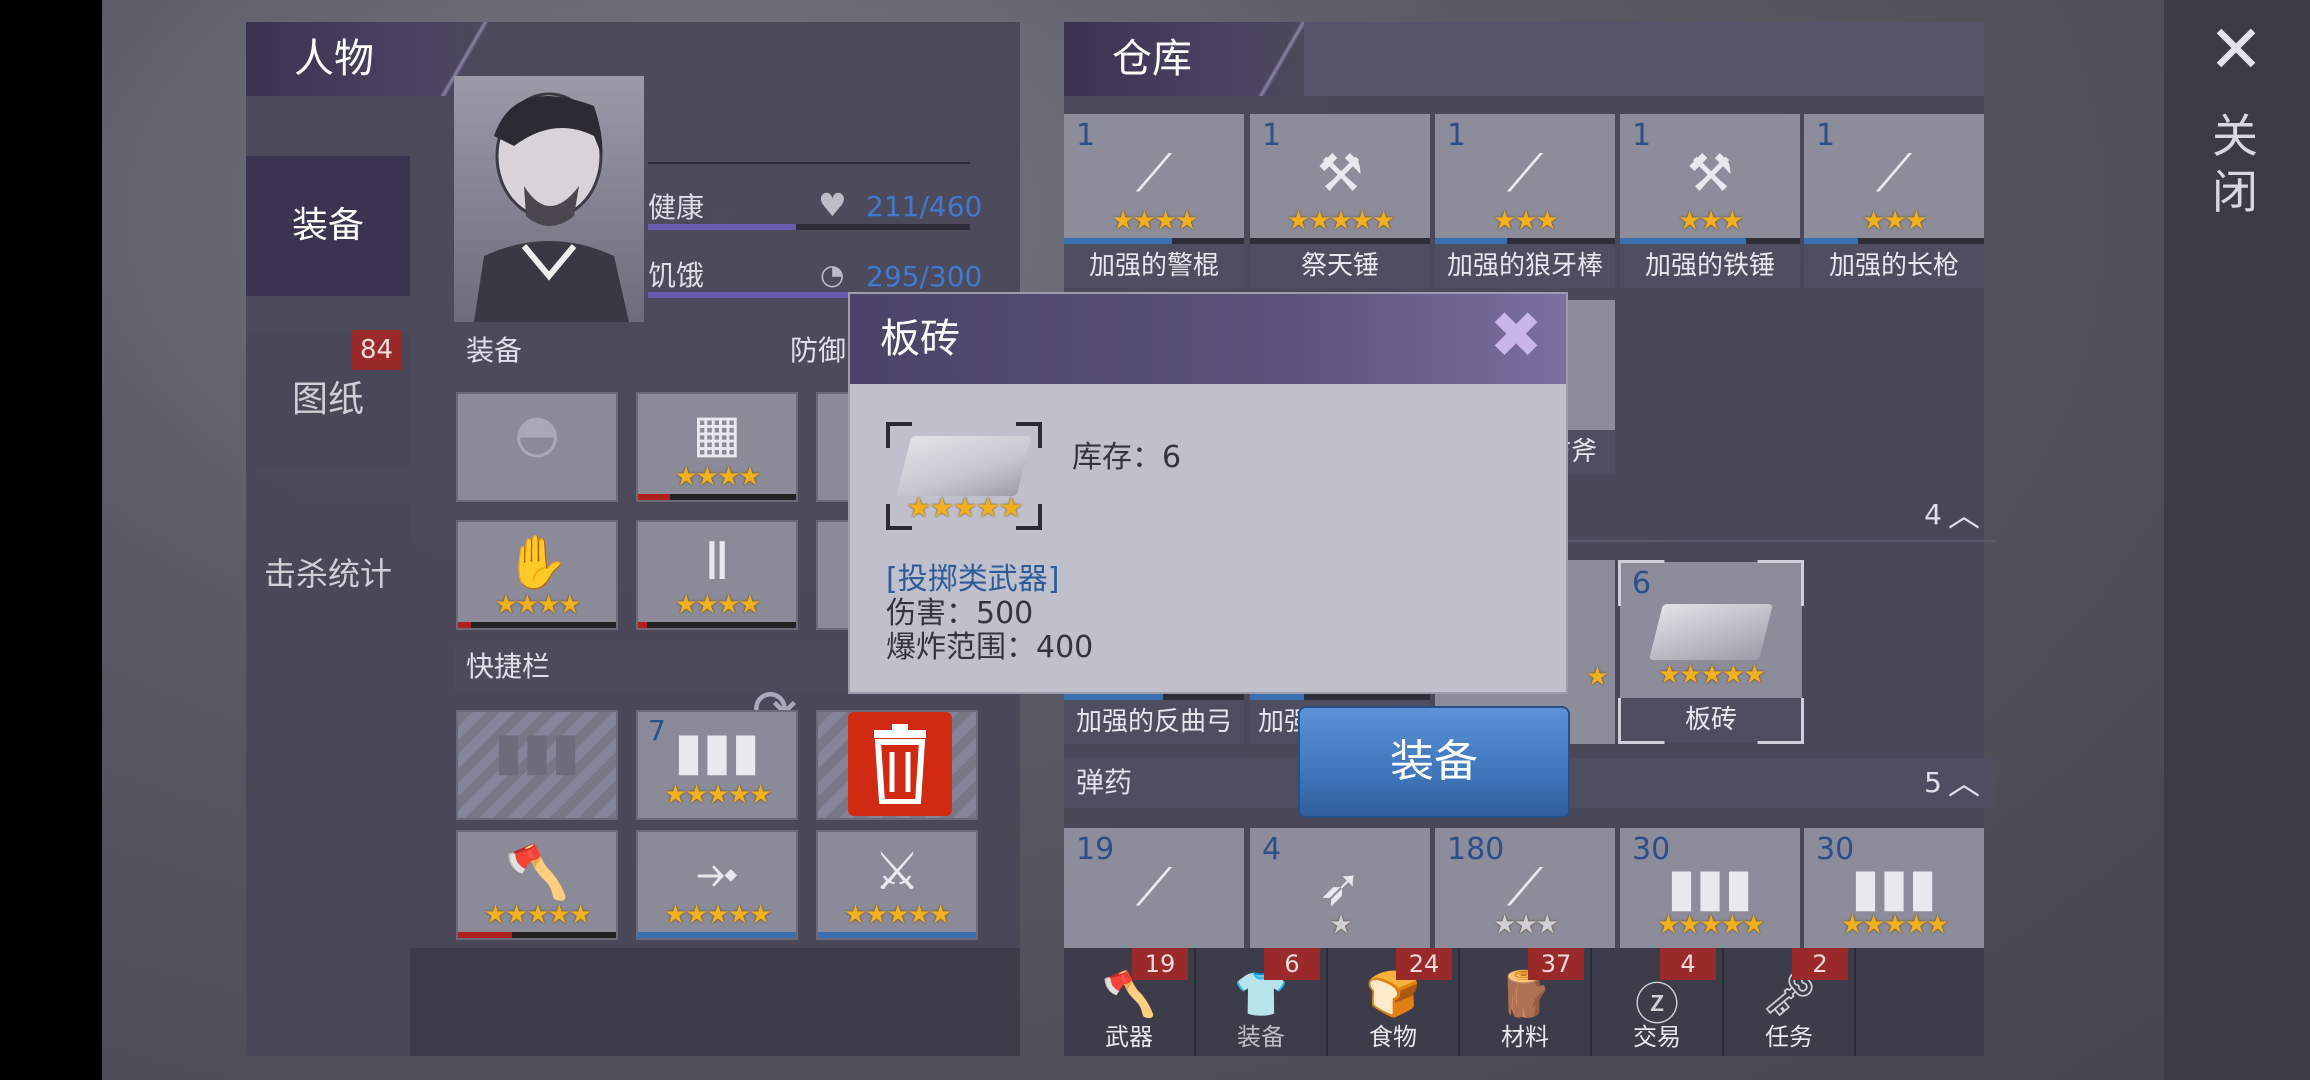 The height and width of the screenshot is (1080, 2310). What do you see at coordinates (1526, 925) in the screenshot?
I see `ammo-item-3-stars: ★★★` at bounding box center [1526, 925].